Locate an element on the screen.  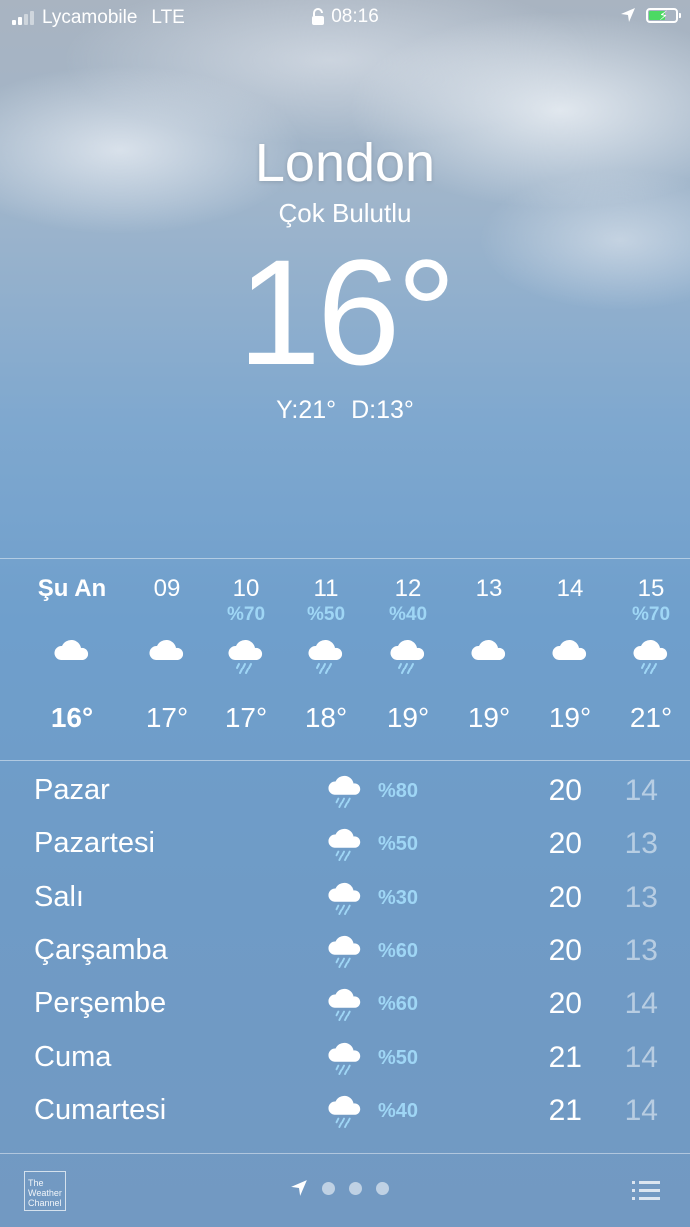
location-arrow-icon is located at coordinates (628, 15).